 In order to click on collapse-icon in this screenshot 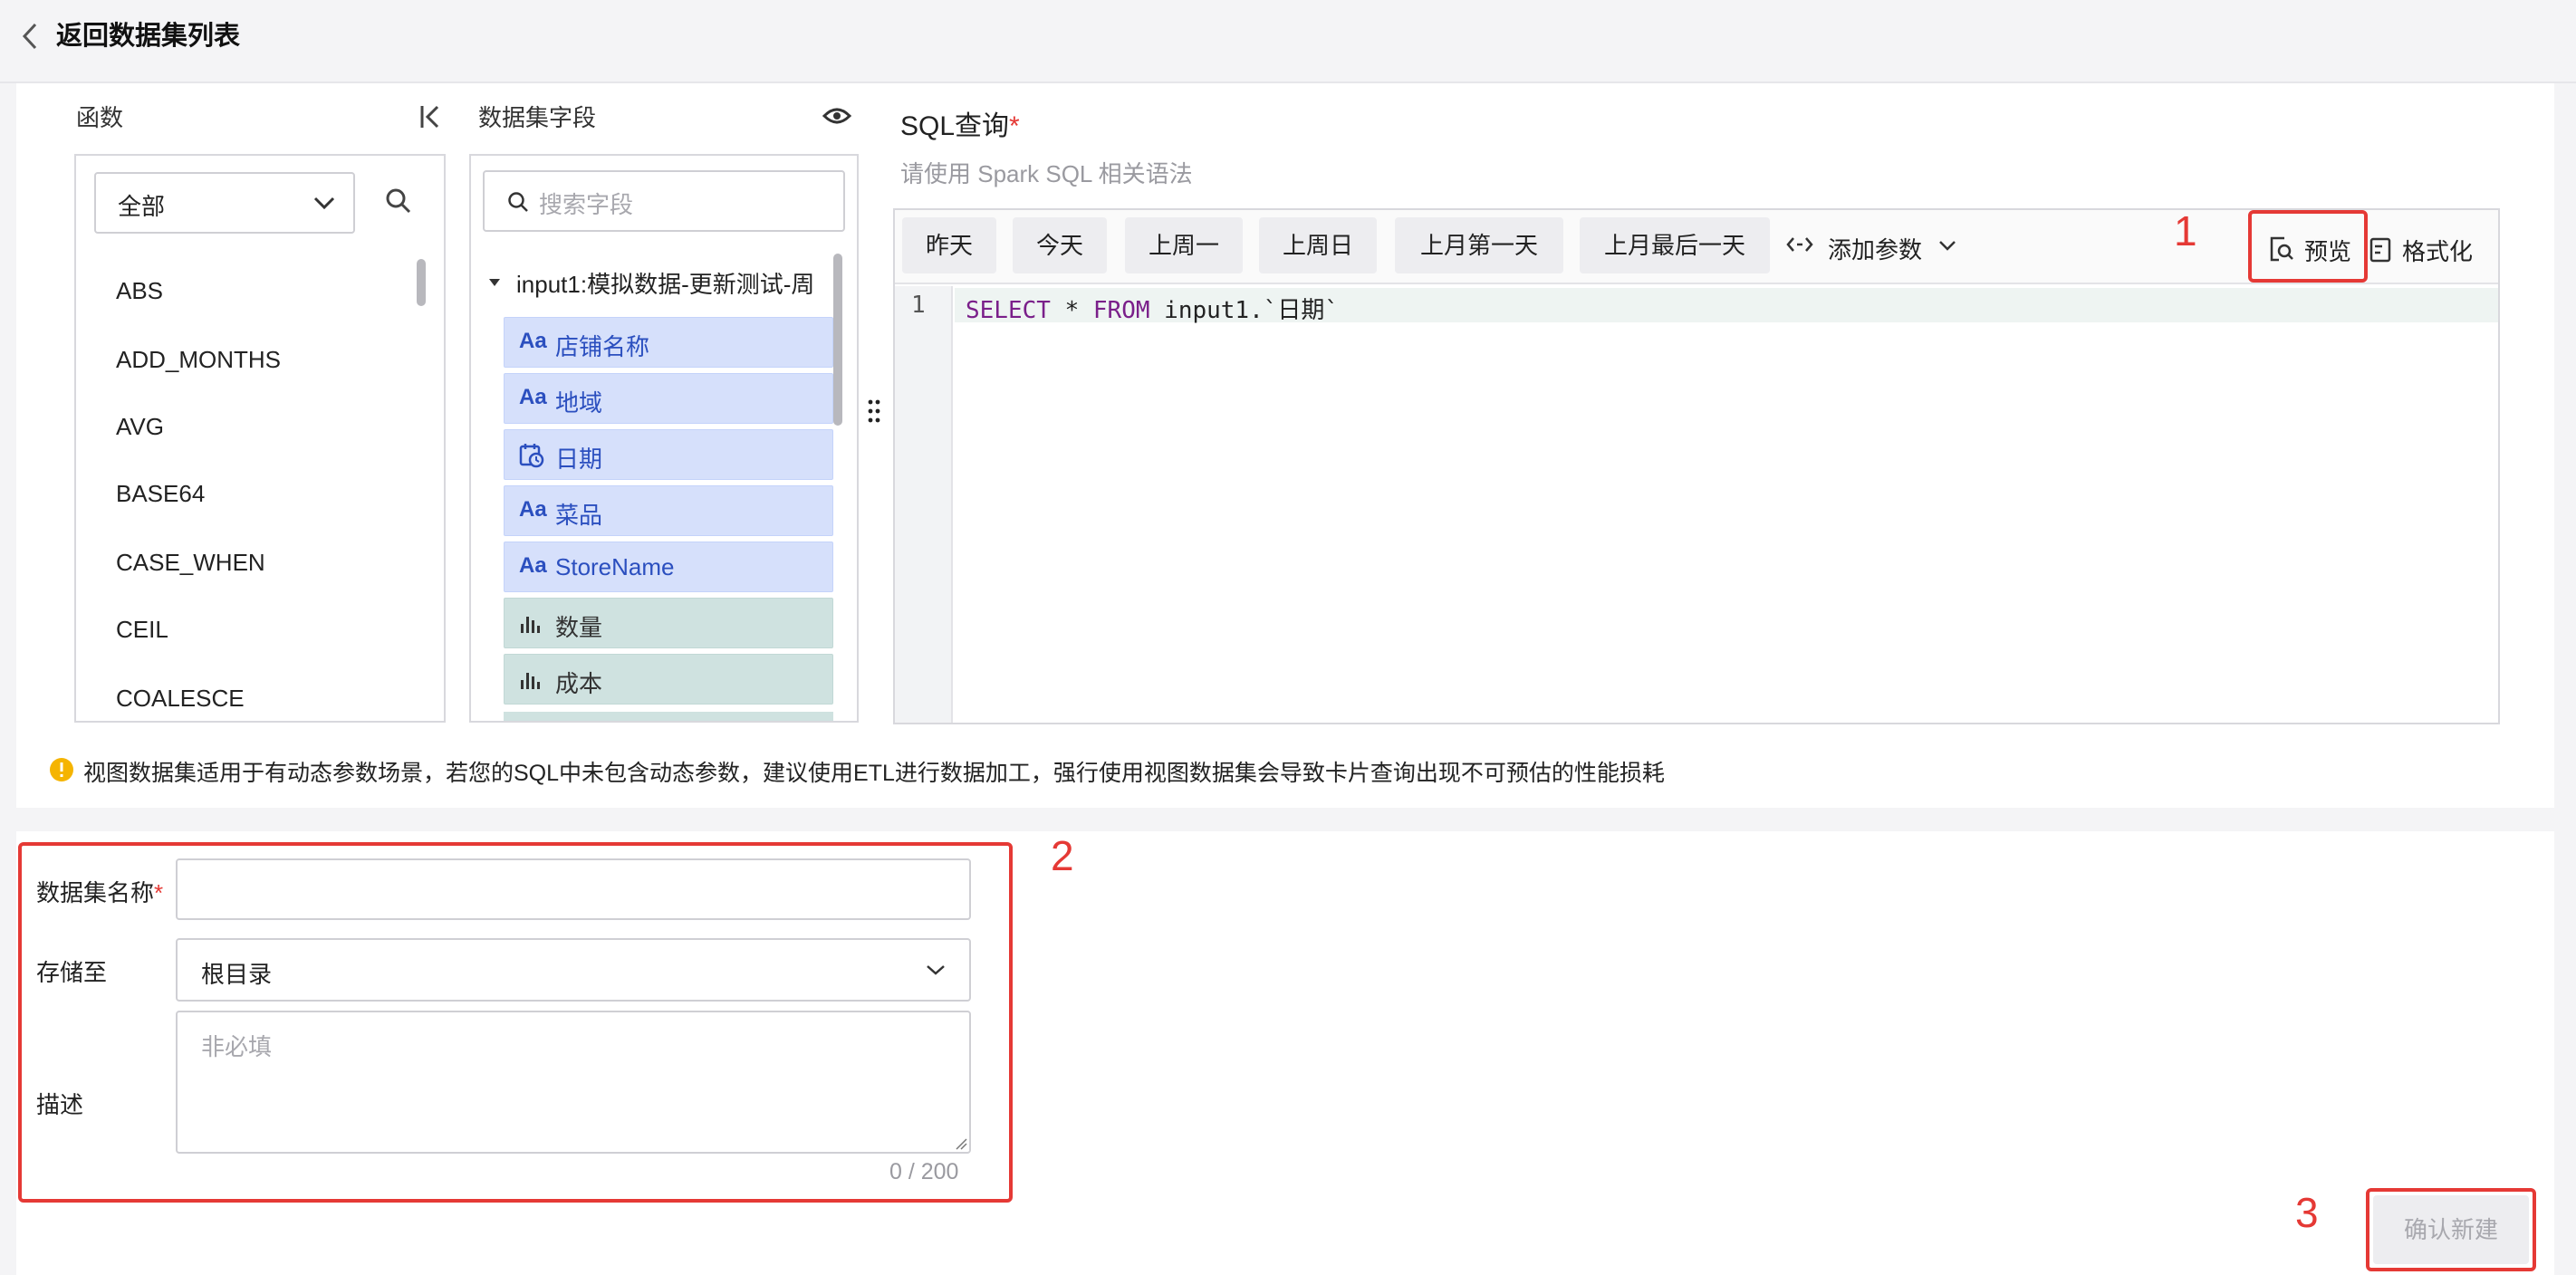, I will do `click(430, 116)`.